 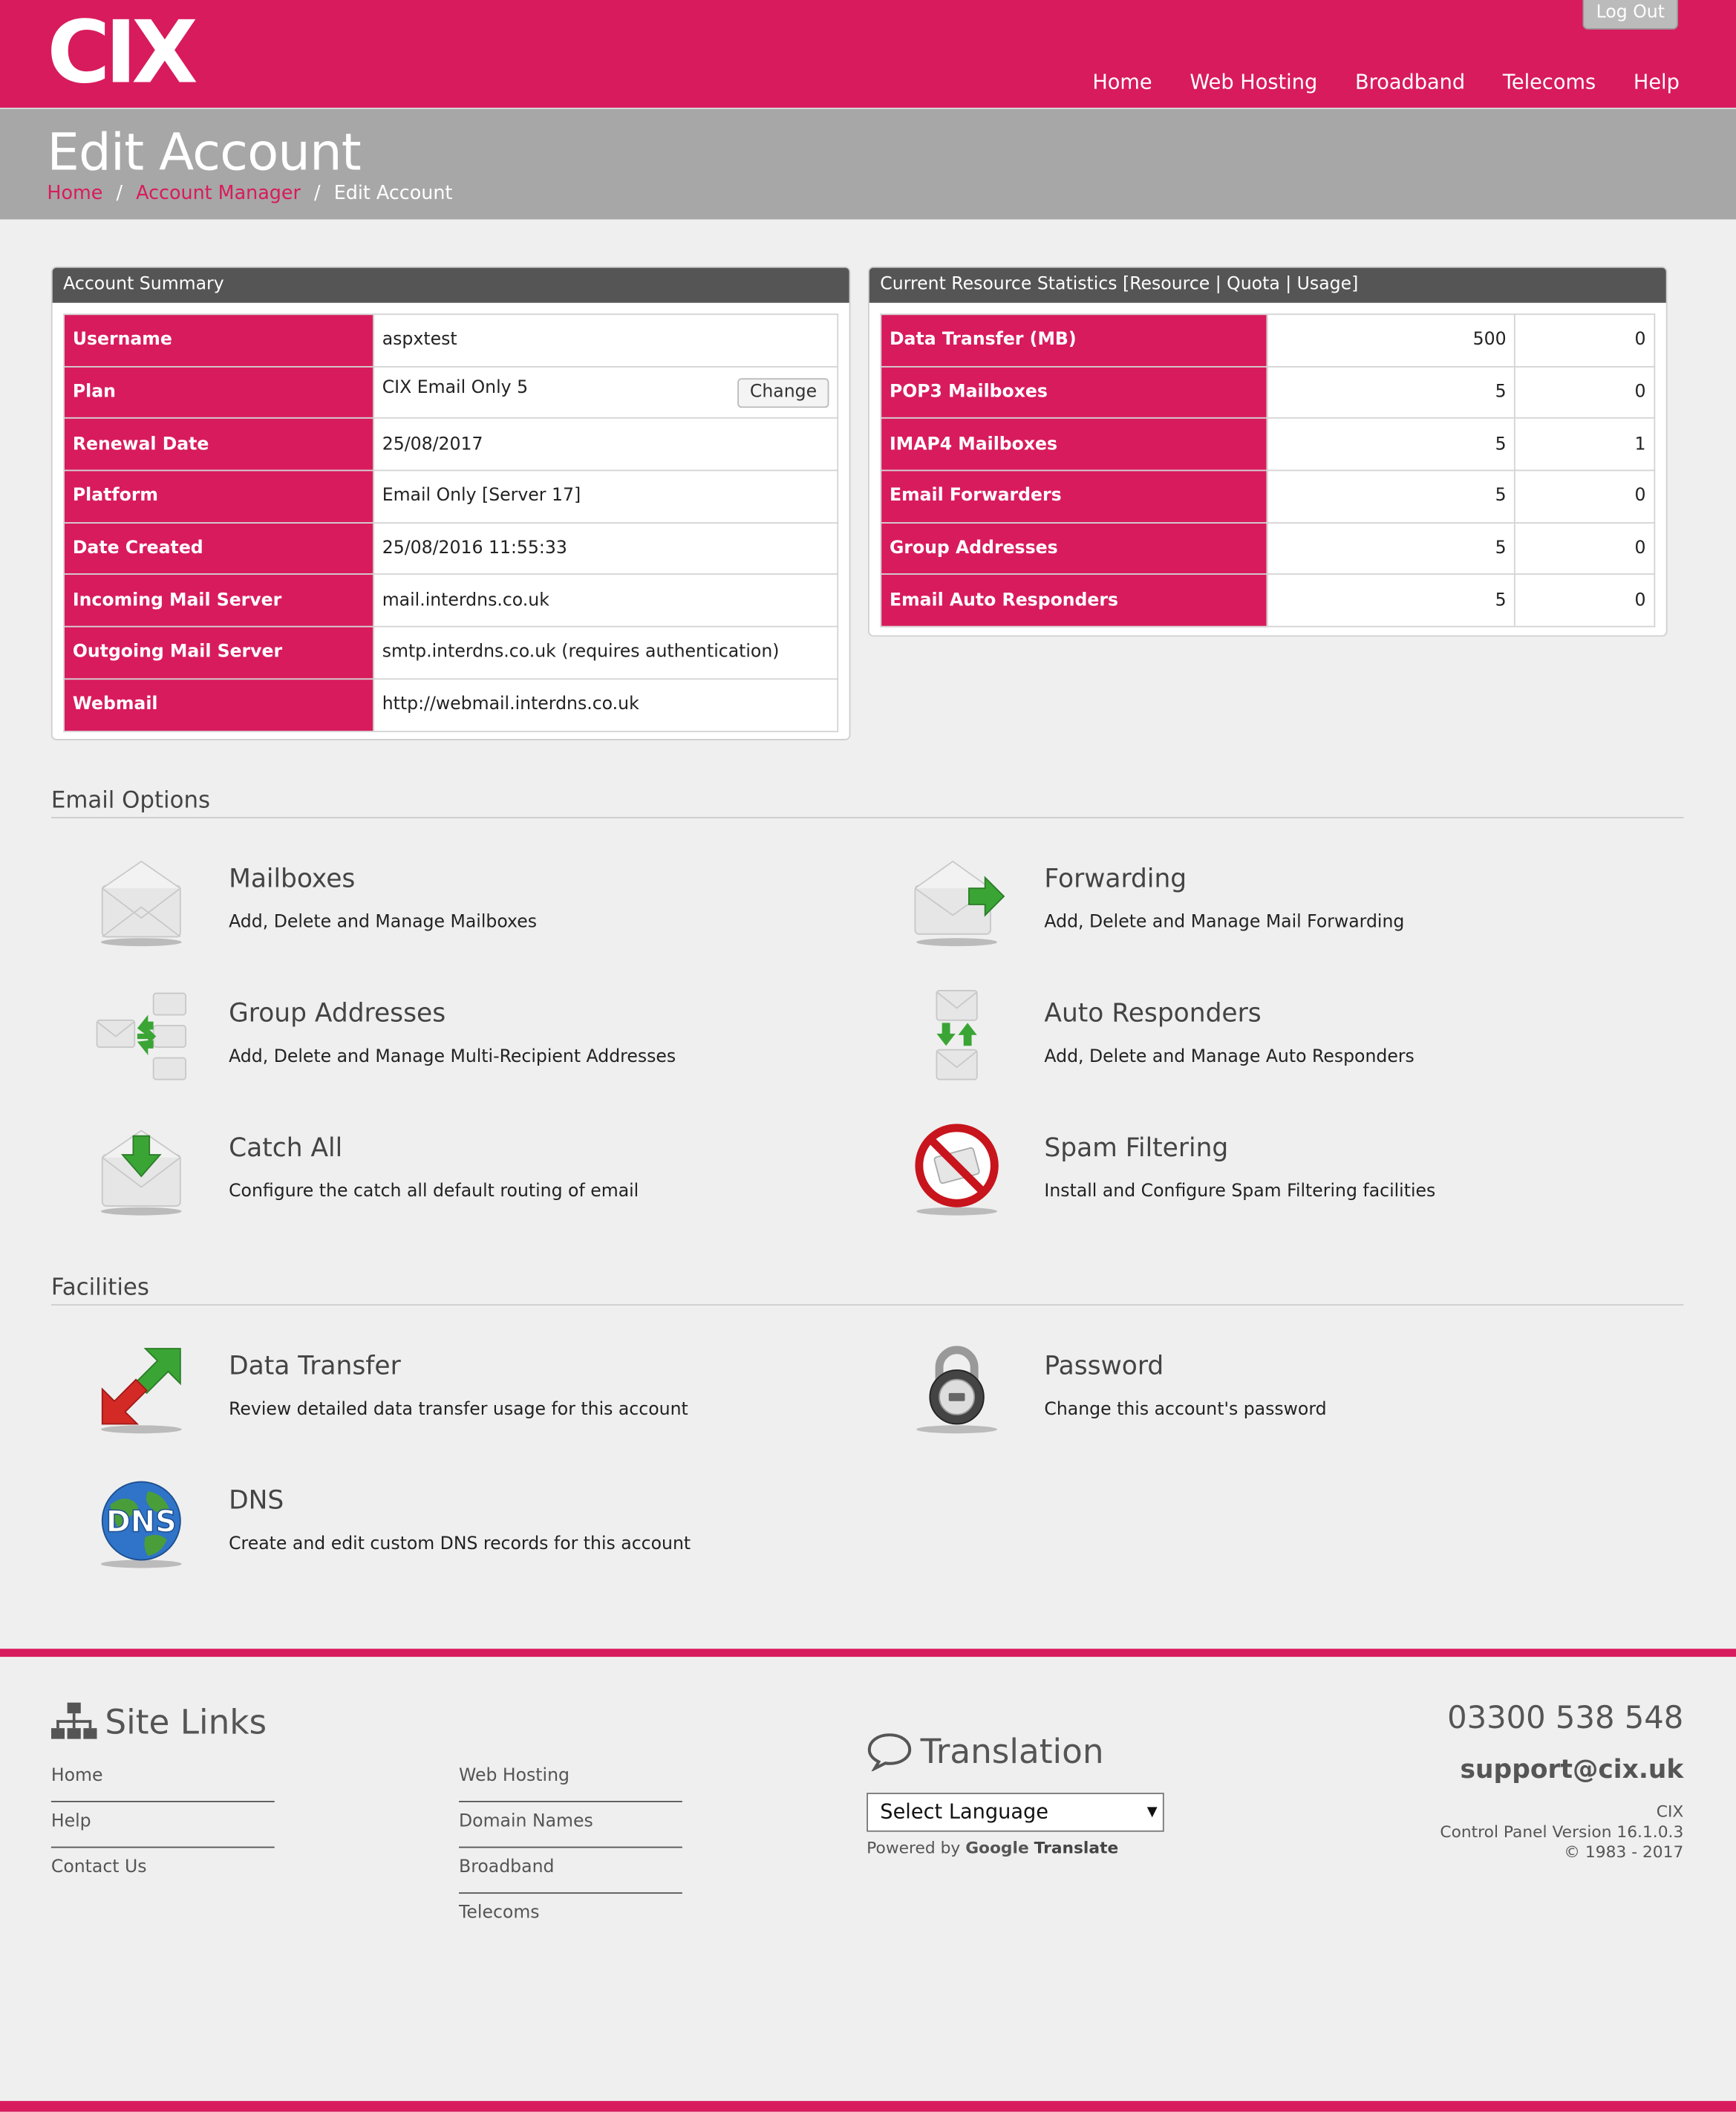 What do you see at coordinates (1253, 82) in the screenshot?
I see `nav-web-hosting: Web Hosting` at bounding box center [1253, 82].